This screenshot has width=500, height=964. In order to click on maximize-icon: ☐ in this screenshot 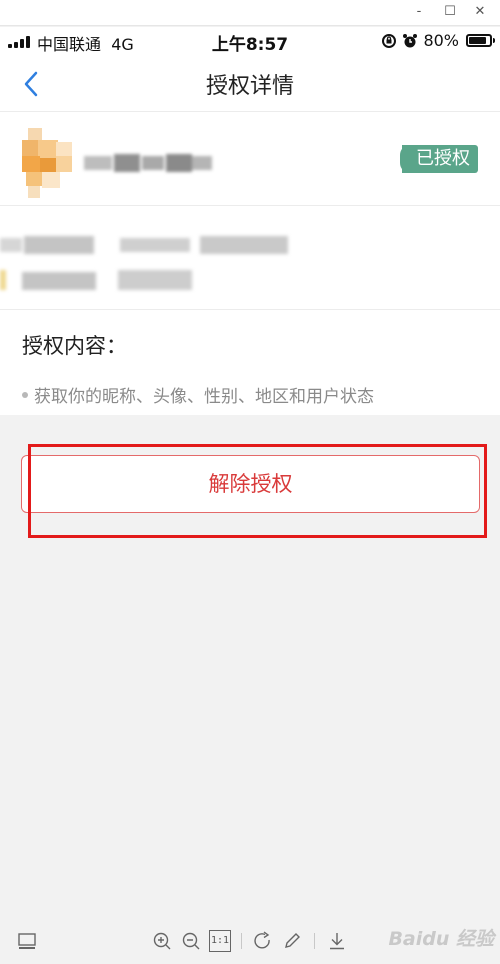, I will do `click(450, 12)`.